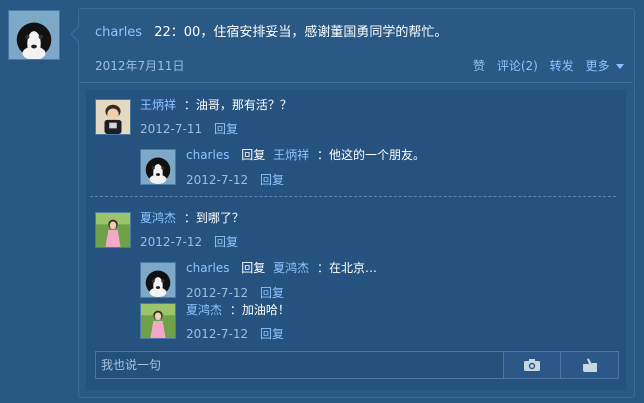  I want to click on comment-date: 2012-7-12, so click(171, 242).